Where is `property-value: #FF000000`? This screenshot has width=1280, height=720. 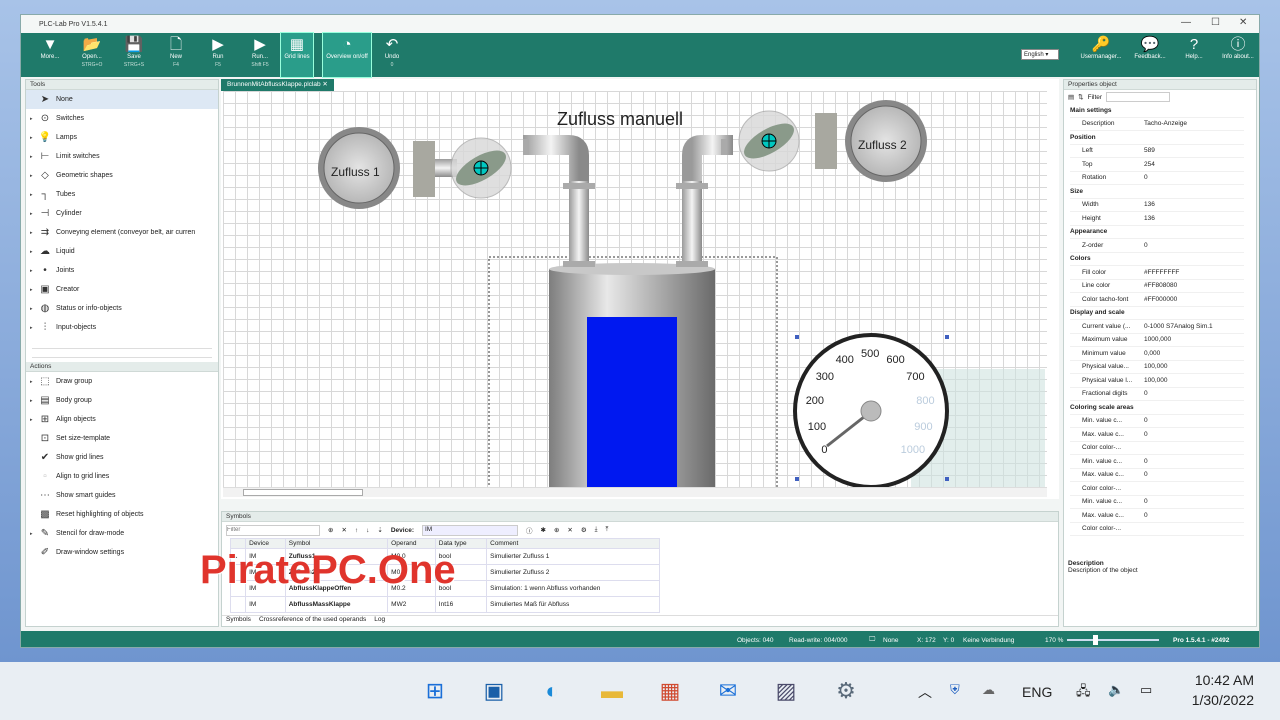 property-value: #FF000000 is located at coordinates (1194, 299).